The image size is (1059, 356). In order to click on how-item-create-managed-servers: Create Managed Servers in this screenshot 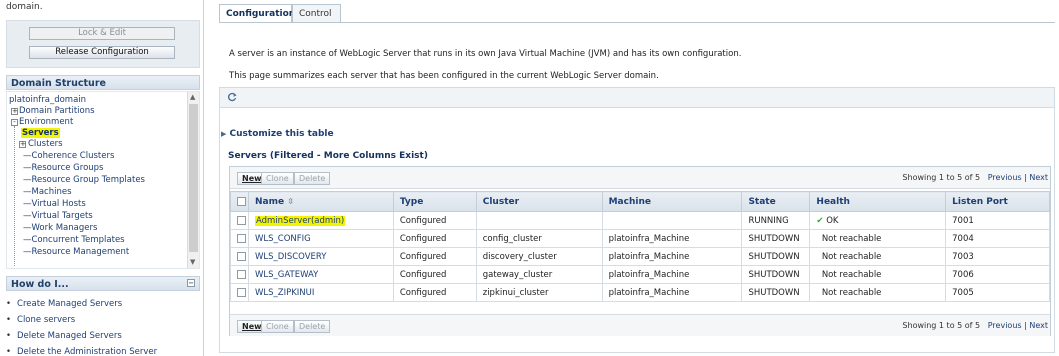, I will do `click(81, 305)`.